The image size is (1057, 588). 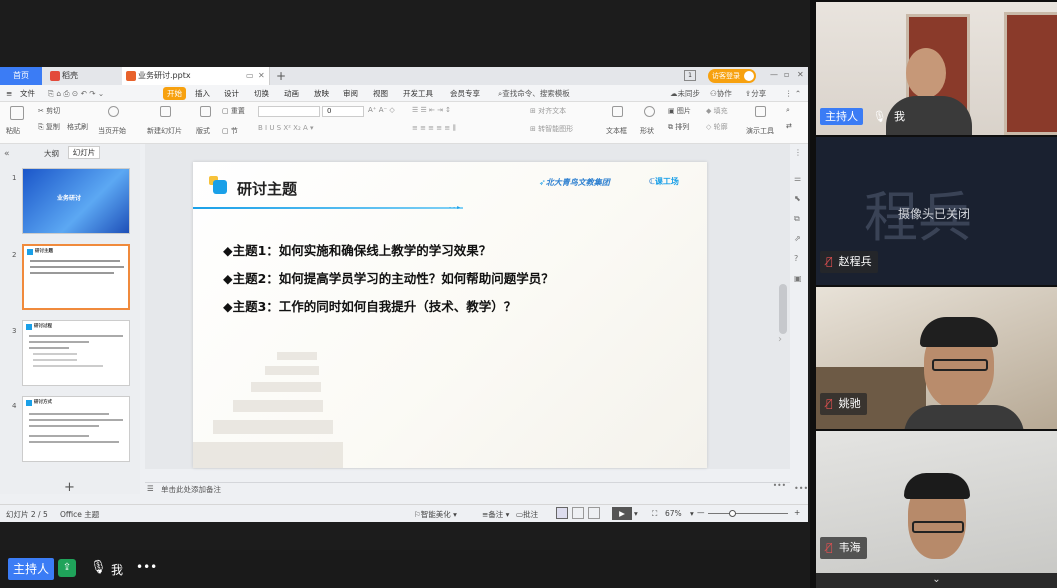 I want to click on notes-more-icon: •••, so click(x=779, y=485).